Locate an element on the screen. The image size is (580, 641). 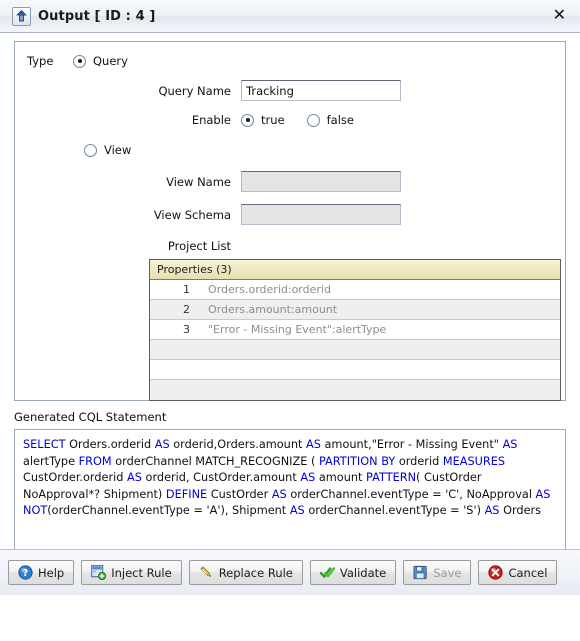
cql-keyword: PATTERN is located at coordinates (391, 477).